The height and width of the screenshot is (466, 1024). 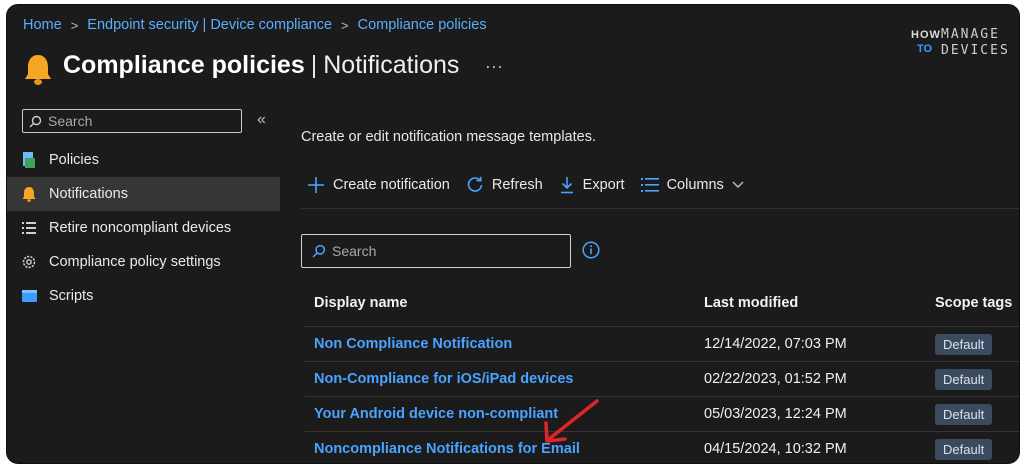 I want to click on sidebar-item-scripts: Scripts, so click(x=143, y=296).